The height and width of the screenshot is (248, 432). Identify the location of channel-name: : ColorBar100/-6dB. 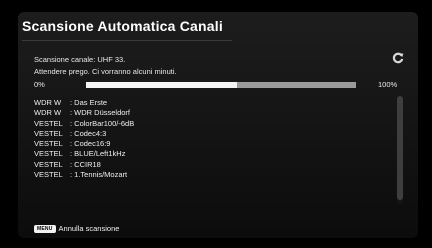
(102, 123).